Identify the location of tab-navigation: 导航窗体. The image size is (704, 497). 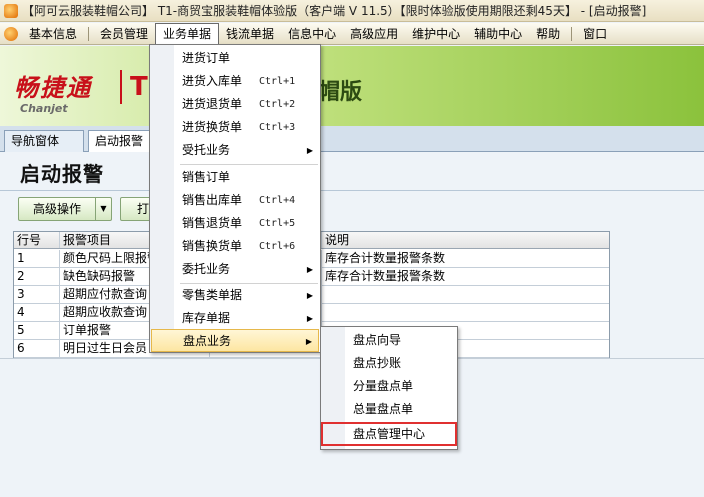
(44, 141).